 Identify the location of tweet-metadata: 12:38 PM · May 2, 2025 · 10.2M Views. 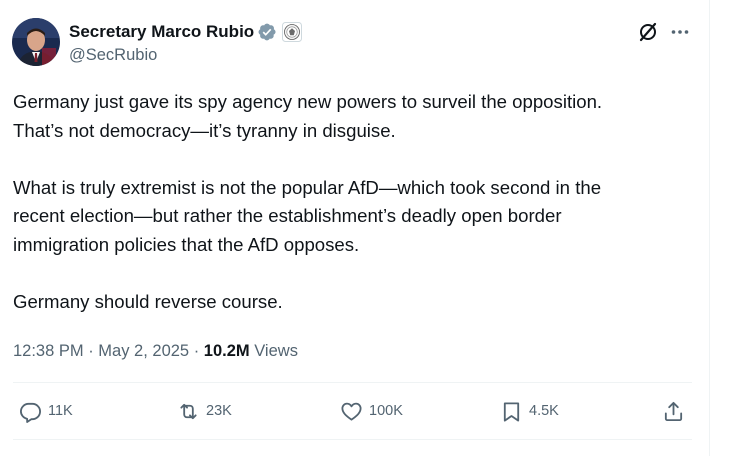
(155, 351).